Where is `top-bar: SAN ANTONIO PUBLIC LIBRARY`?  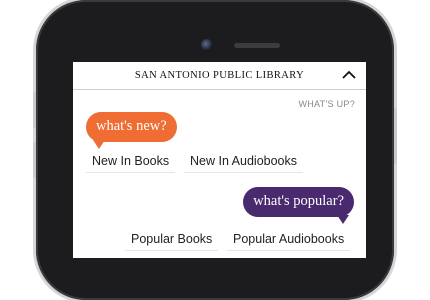 top-bar: SAN ANTONIO PUBLIC LIBRARY is located at coordinates (219, 76).